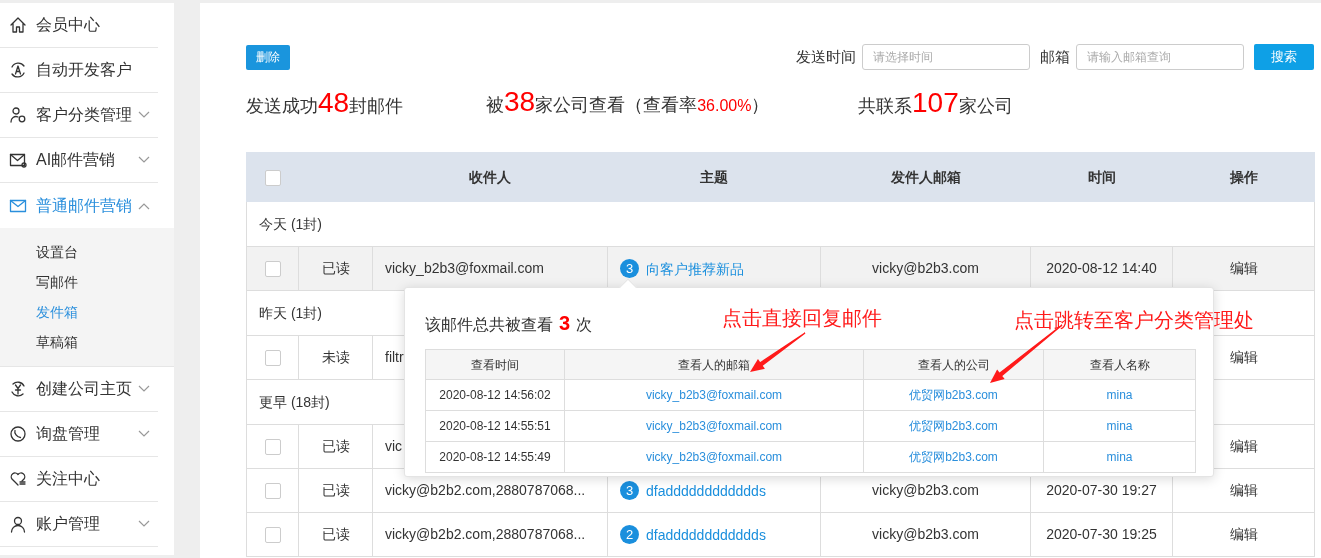 The width and height of the screenshot is (1321, 558). I want to click on table-cell-text: vicky_b2b3@foxmail.com, so click(464, 268).